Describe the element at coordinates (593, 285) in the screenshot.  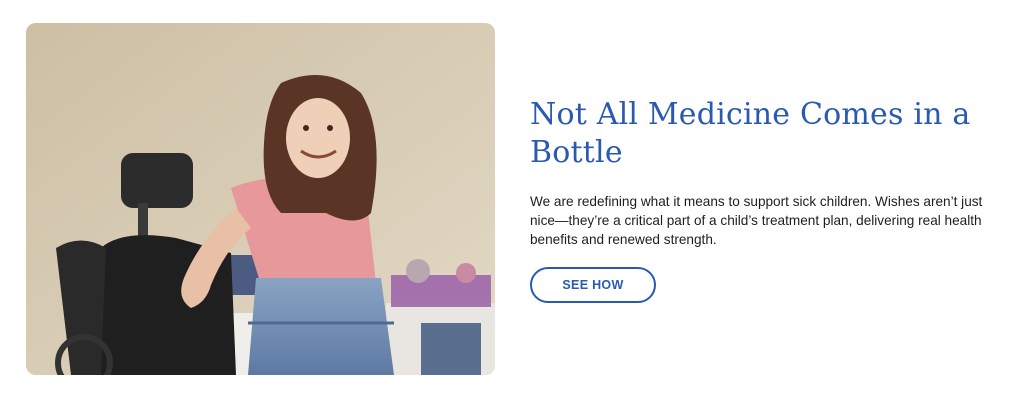
I see `see-how-button: SEE HOW` at that location.